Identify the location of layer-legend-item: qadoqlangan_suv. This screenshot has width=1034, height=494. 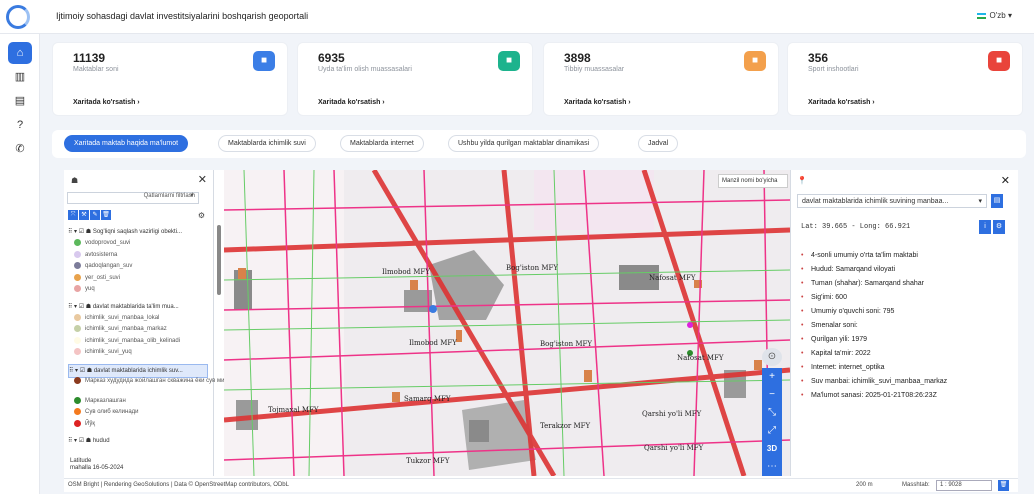
(103, 265).